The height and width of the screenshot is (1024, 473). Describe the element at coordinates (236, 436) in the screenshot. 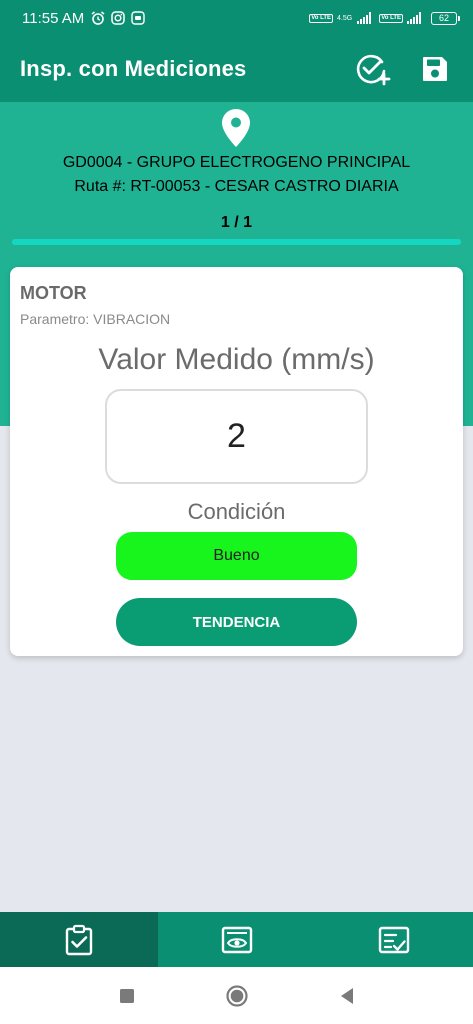

I see `measured-value-input: 2` at that location.